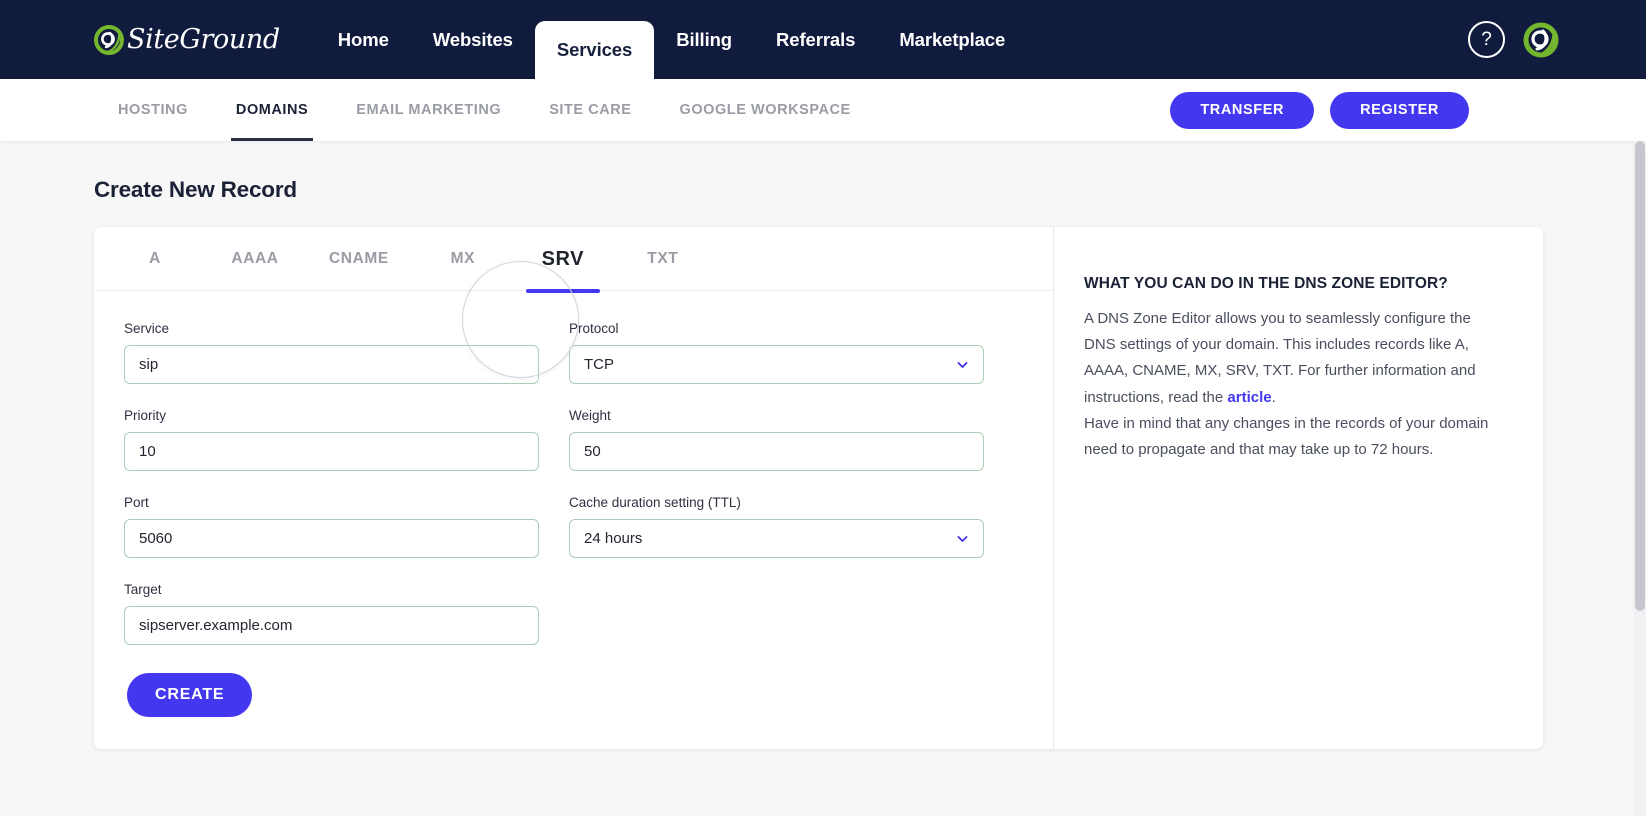  What do you see at coordinates (359, 259) in the screenshot?
I see `tab-cname: CNAME` at bounding box center [359, 259].